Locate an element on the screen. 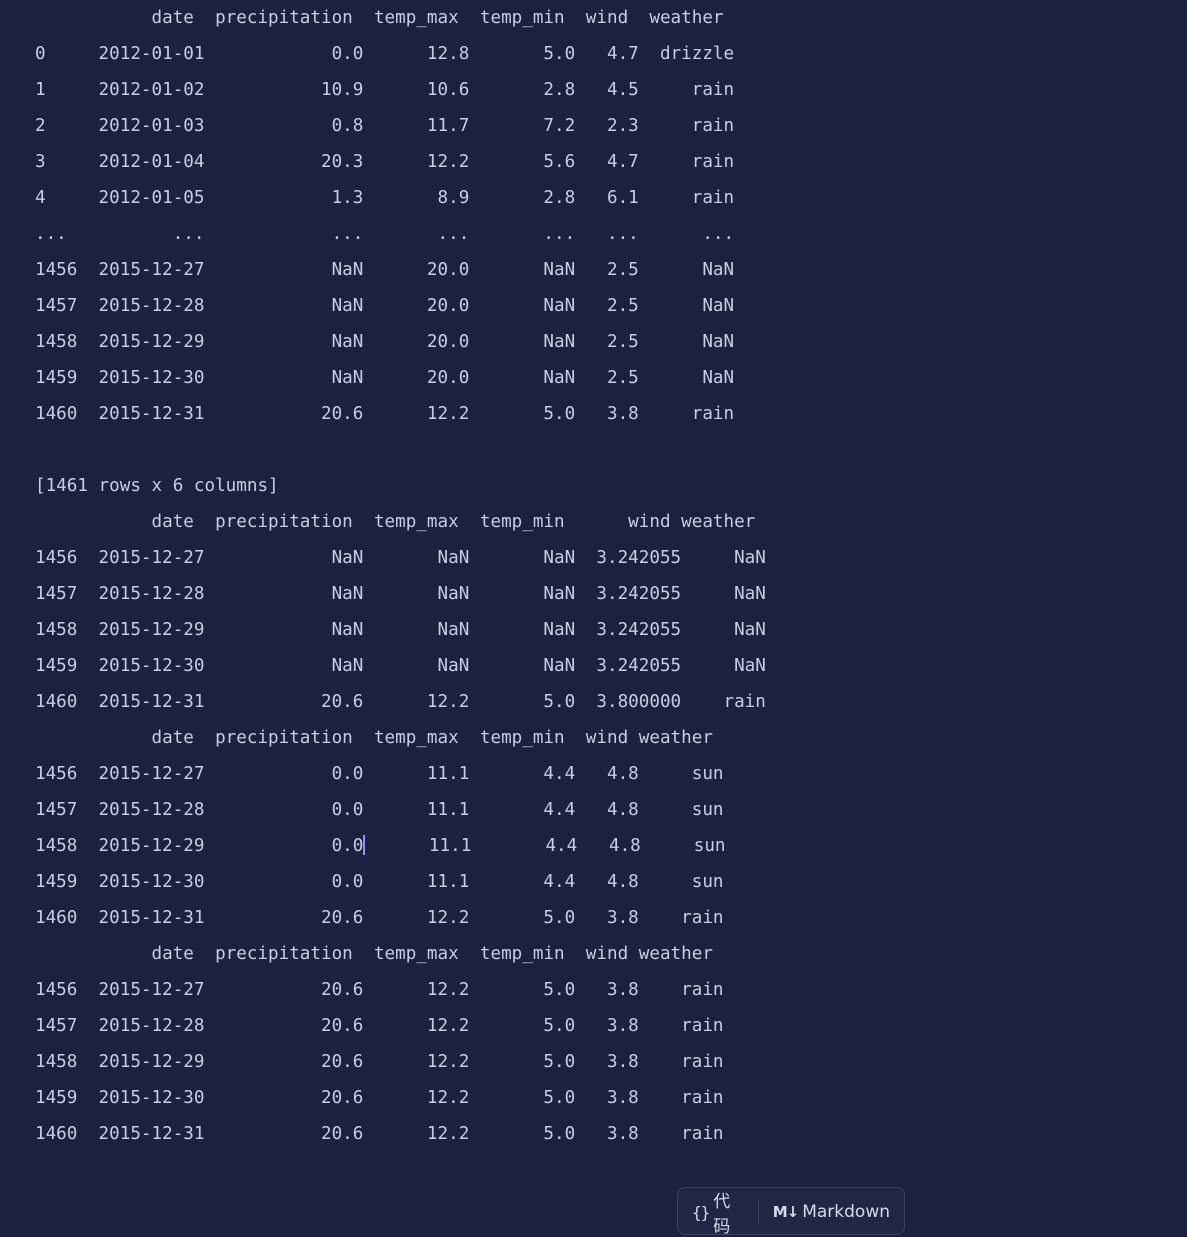 The height and width of the screenshot is (1237, 1187). add-code-cell-label: 代码 is located at coordinates (722, 1214).